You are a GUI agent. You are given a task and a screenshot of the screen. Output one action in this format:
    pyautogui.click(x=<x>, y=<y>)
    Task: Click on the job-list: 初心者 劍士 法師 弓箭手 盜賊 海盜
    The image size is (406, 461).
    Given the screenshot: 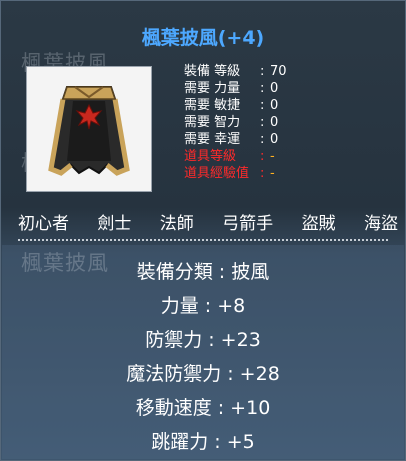 What is the action you would take?
    pyautogui.click(x=208, y=221)
    